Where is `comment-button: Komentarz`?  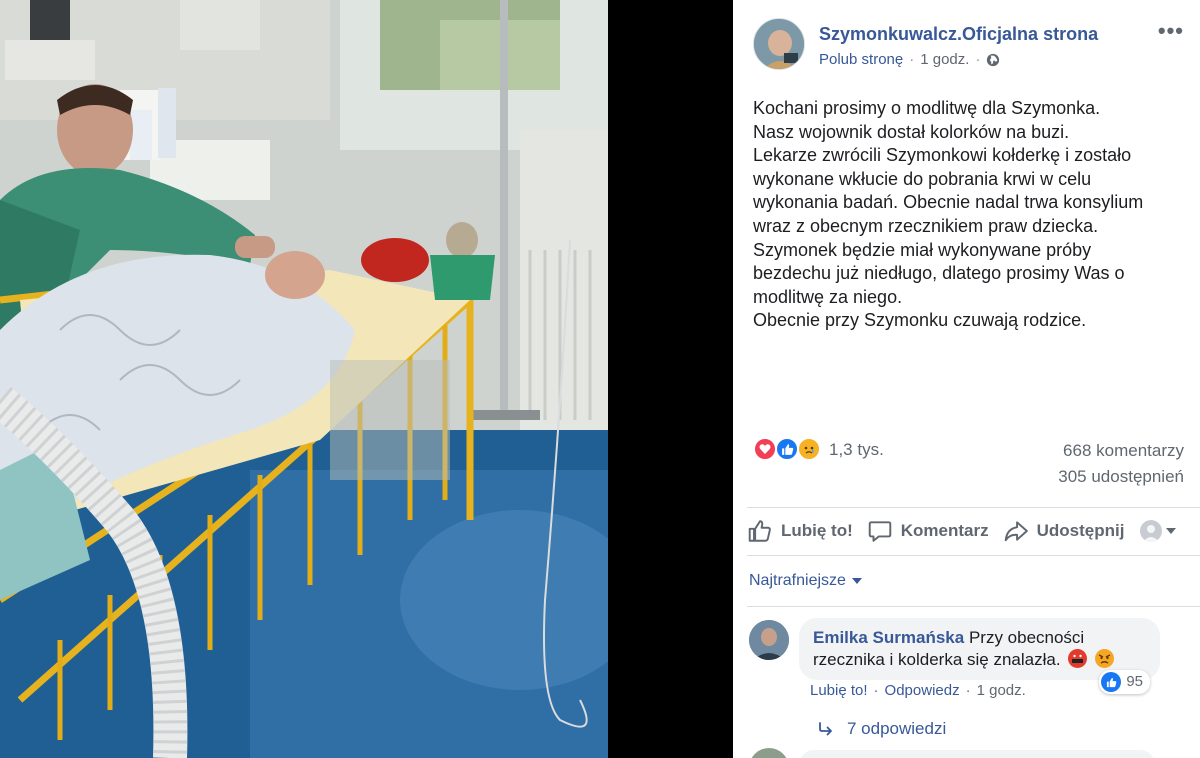
comment-button: Komentarz is located at coordinates (928, 531).